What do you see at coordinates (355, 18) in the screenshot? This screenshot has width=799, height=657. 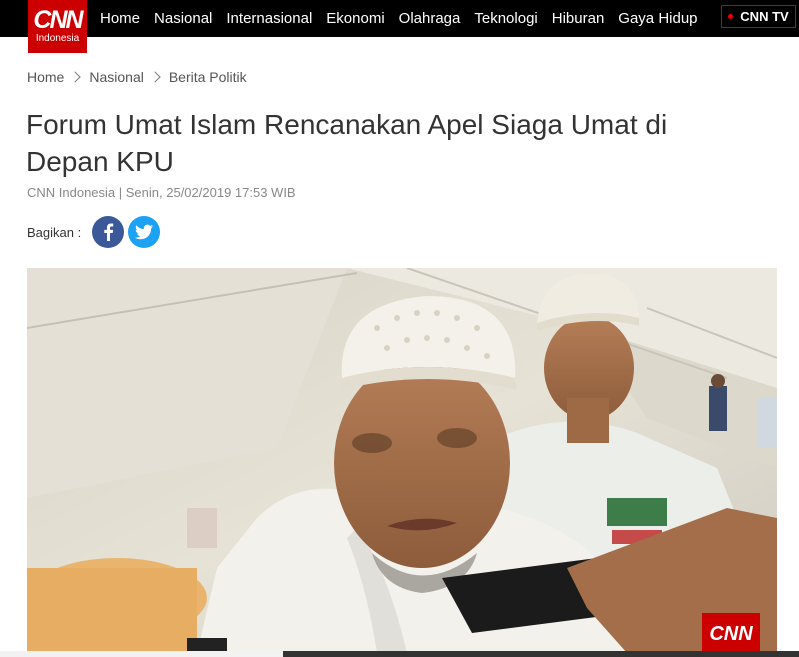 I see `nav-item-ekonomi: Ekonomi` at bounding box center [355, 18].